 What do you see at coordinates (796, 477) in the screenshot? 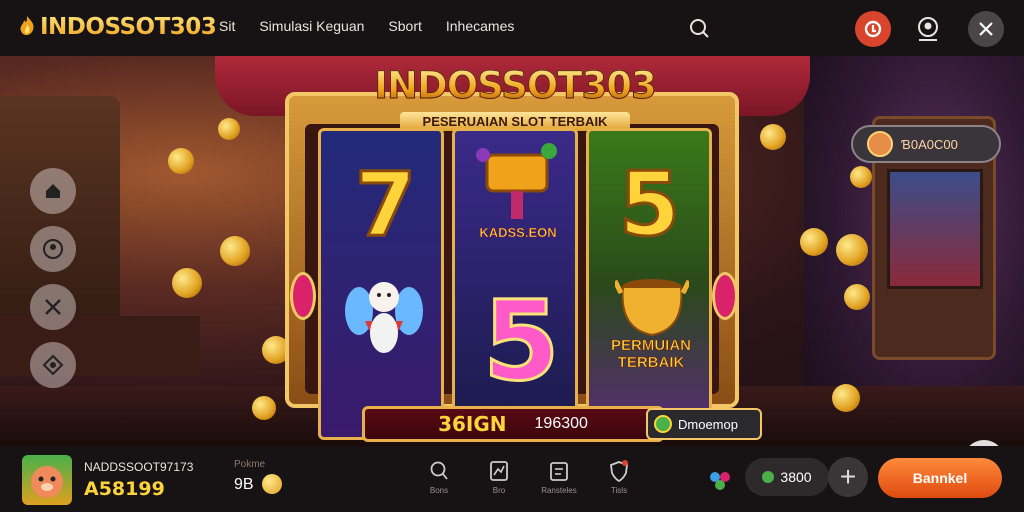
I see `coin-balance-value: 3800` at bounding box center [796, 477].